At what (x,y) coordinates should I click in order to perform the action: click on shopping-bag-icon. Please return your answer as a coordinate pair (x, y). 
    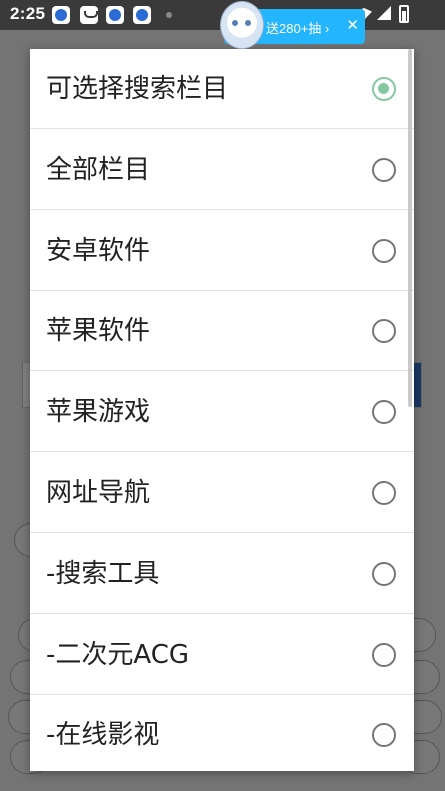
    Looking at the image, I should click on (89, 15).